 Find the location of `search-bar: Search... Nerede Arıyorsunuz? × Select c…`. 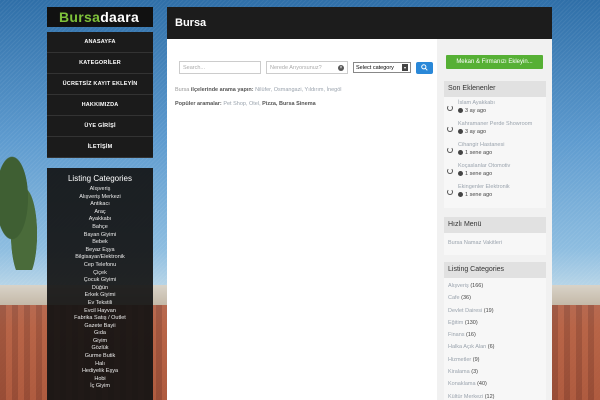

search-bar: Search... Nerede Arıyorsunuz? × Select c… is located at coordinates (306, 67).